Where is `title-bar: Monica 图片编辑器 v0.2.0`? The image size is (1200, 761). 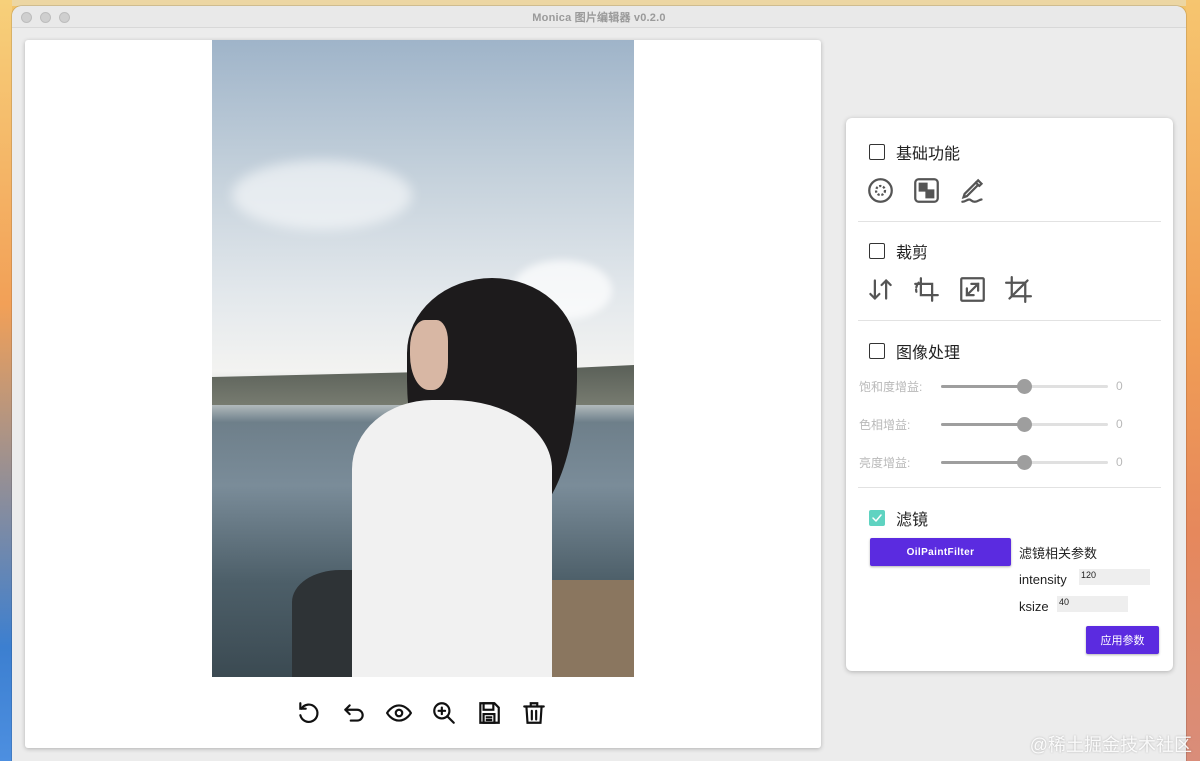
title-bar: Monica 图片编辑器 v0.2.0 is located at coordinates (599, 17).